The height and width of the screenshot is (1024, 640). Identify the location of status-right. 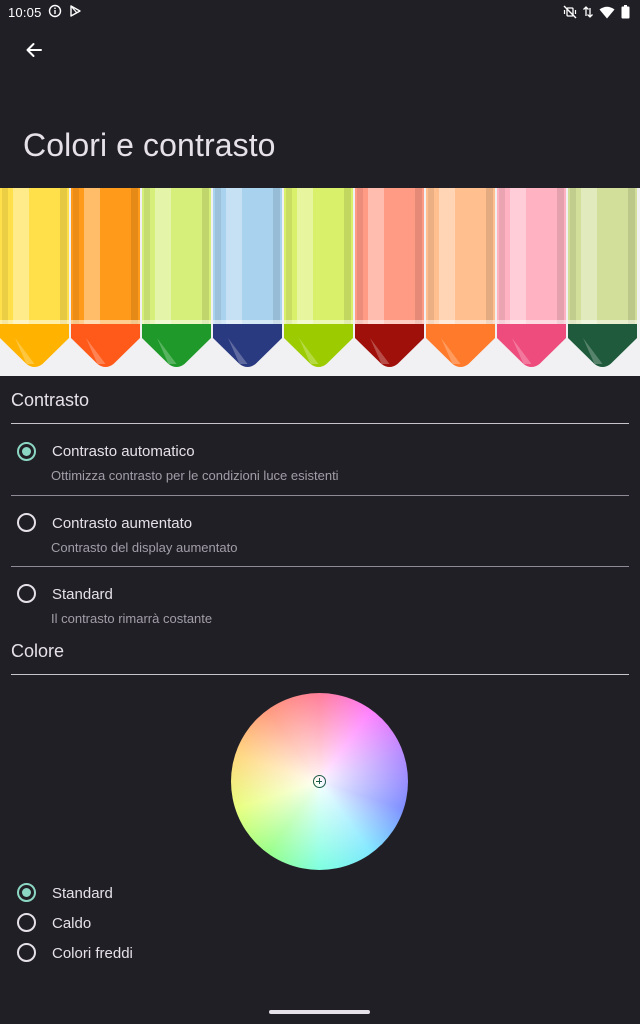
(596, 12).